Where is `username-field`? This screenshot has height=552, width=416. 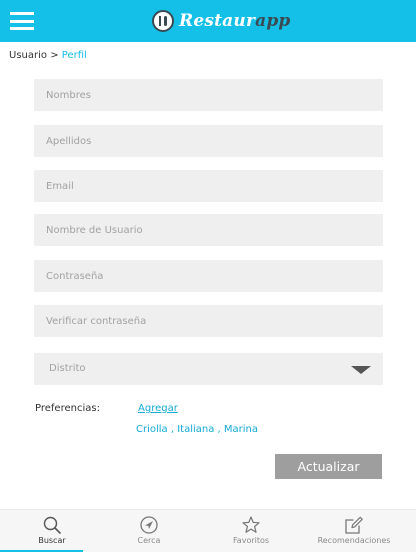 username-field is located at coordinates (208, 230).